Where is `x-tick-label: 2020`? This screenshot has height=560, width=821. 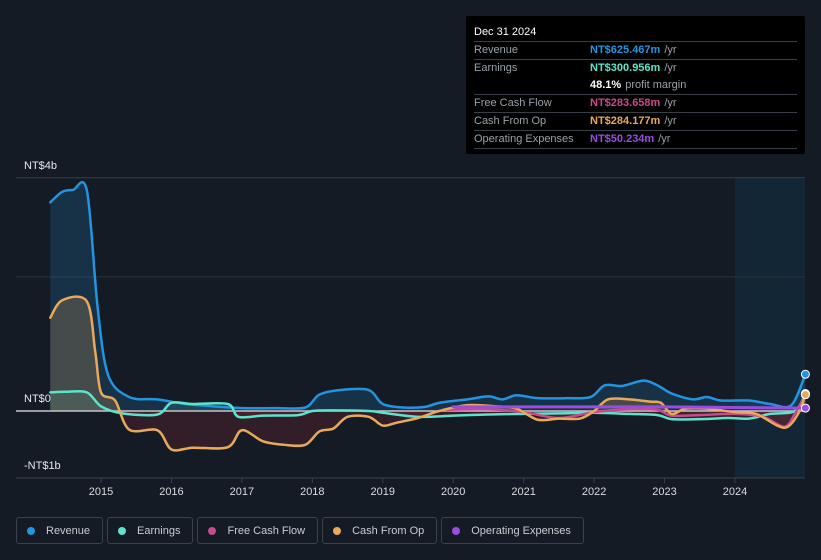
x-tick-label: 2020 is located at coordinates (453, 492).